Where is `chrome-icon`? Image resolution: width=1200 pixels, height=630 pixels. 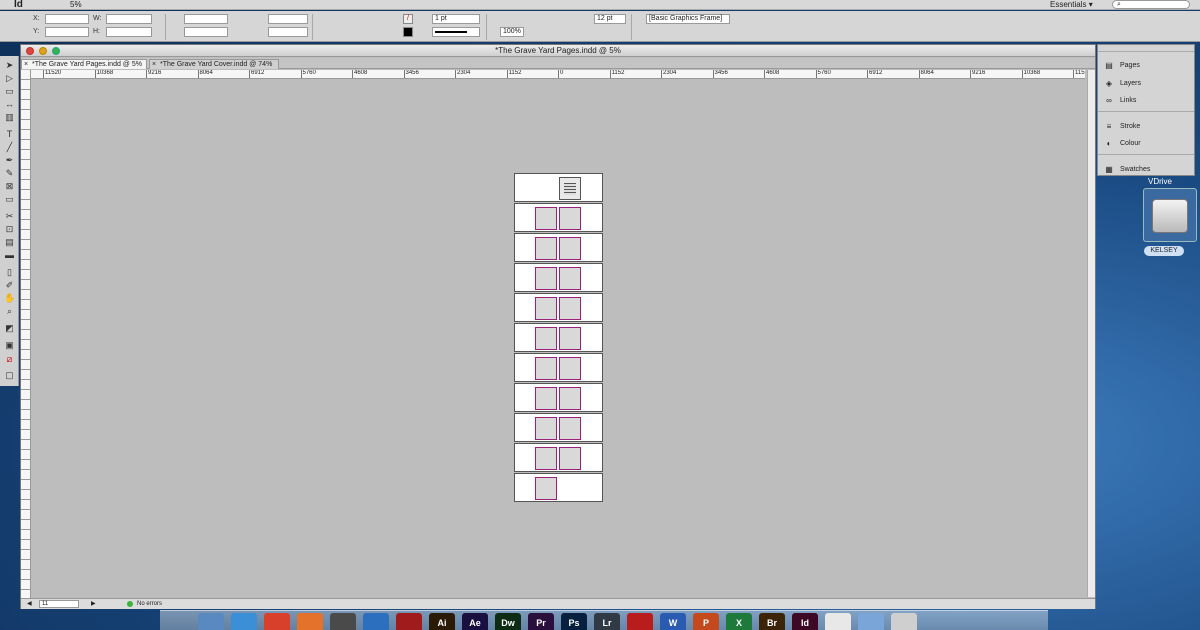
chrome-icon is located at coordinates (277, 621).